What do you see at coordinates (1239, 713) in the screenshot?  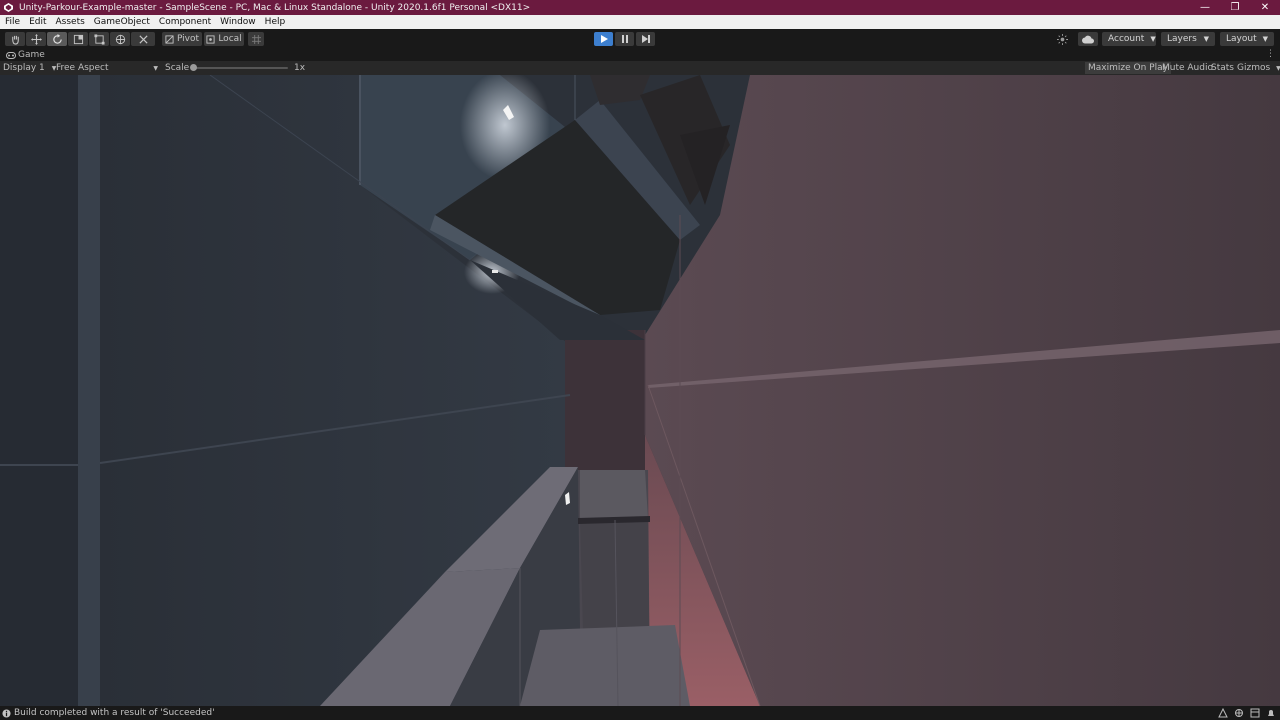 I see `debug-icon` at bounding box center [1239, 713].